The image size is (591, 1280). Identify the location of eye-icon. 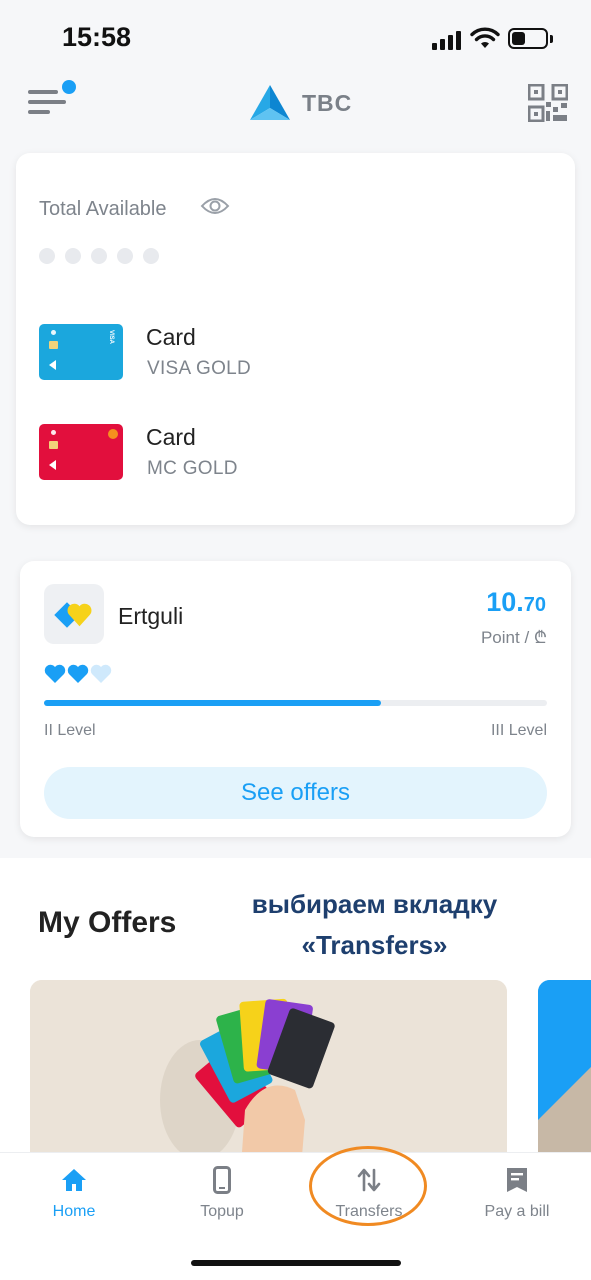
(215, 206).